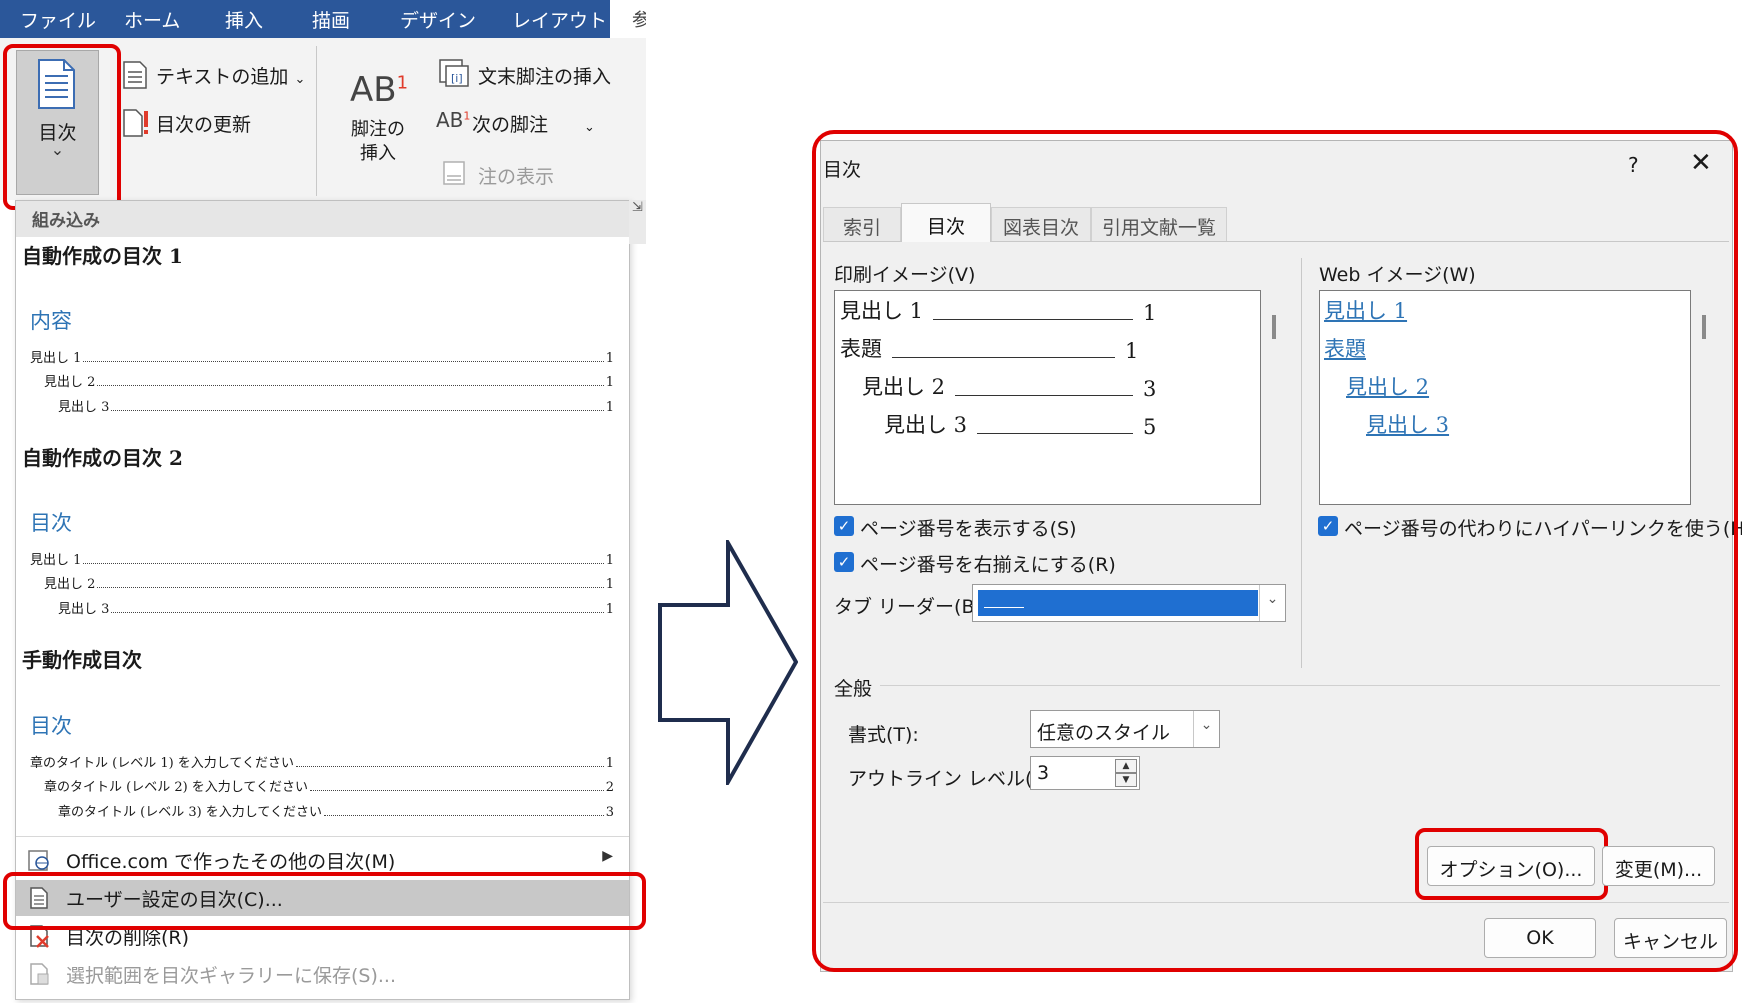 The height and width of the screenshot is (1003, 1742). Describe the element at coordinates (135, 75) in the screenshot. I see `add-text-icon` at that location.